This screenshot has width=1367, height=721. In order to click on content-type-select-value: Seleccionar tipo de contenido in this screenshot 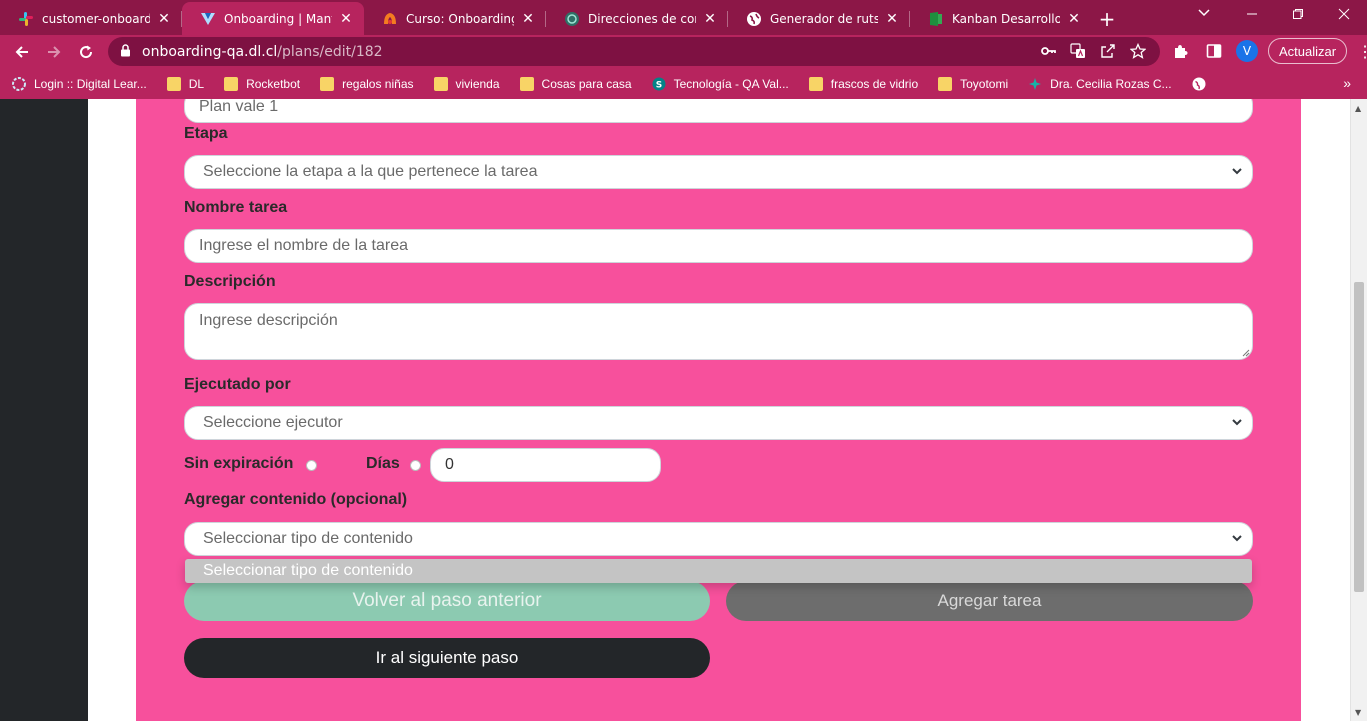, I will do `click(308, 538)`.